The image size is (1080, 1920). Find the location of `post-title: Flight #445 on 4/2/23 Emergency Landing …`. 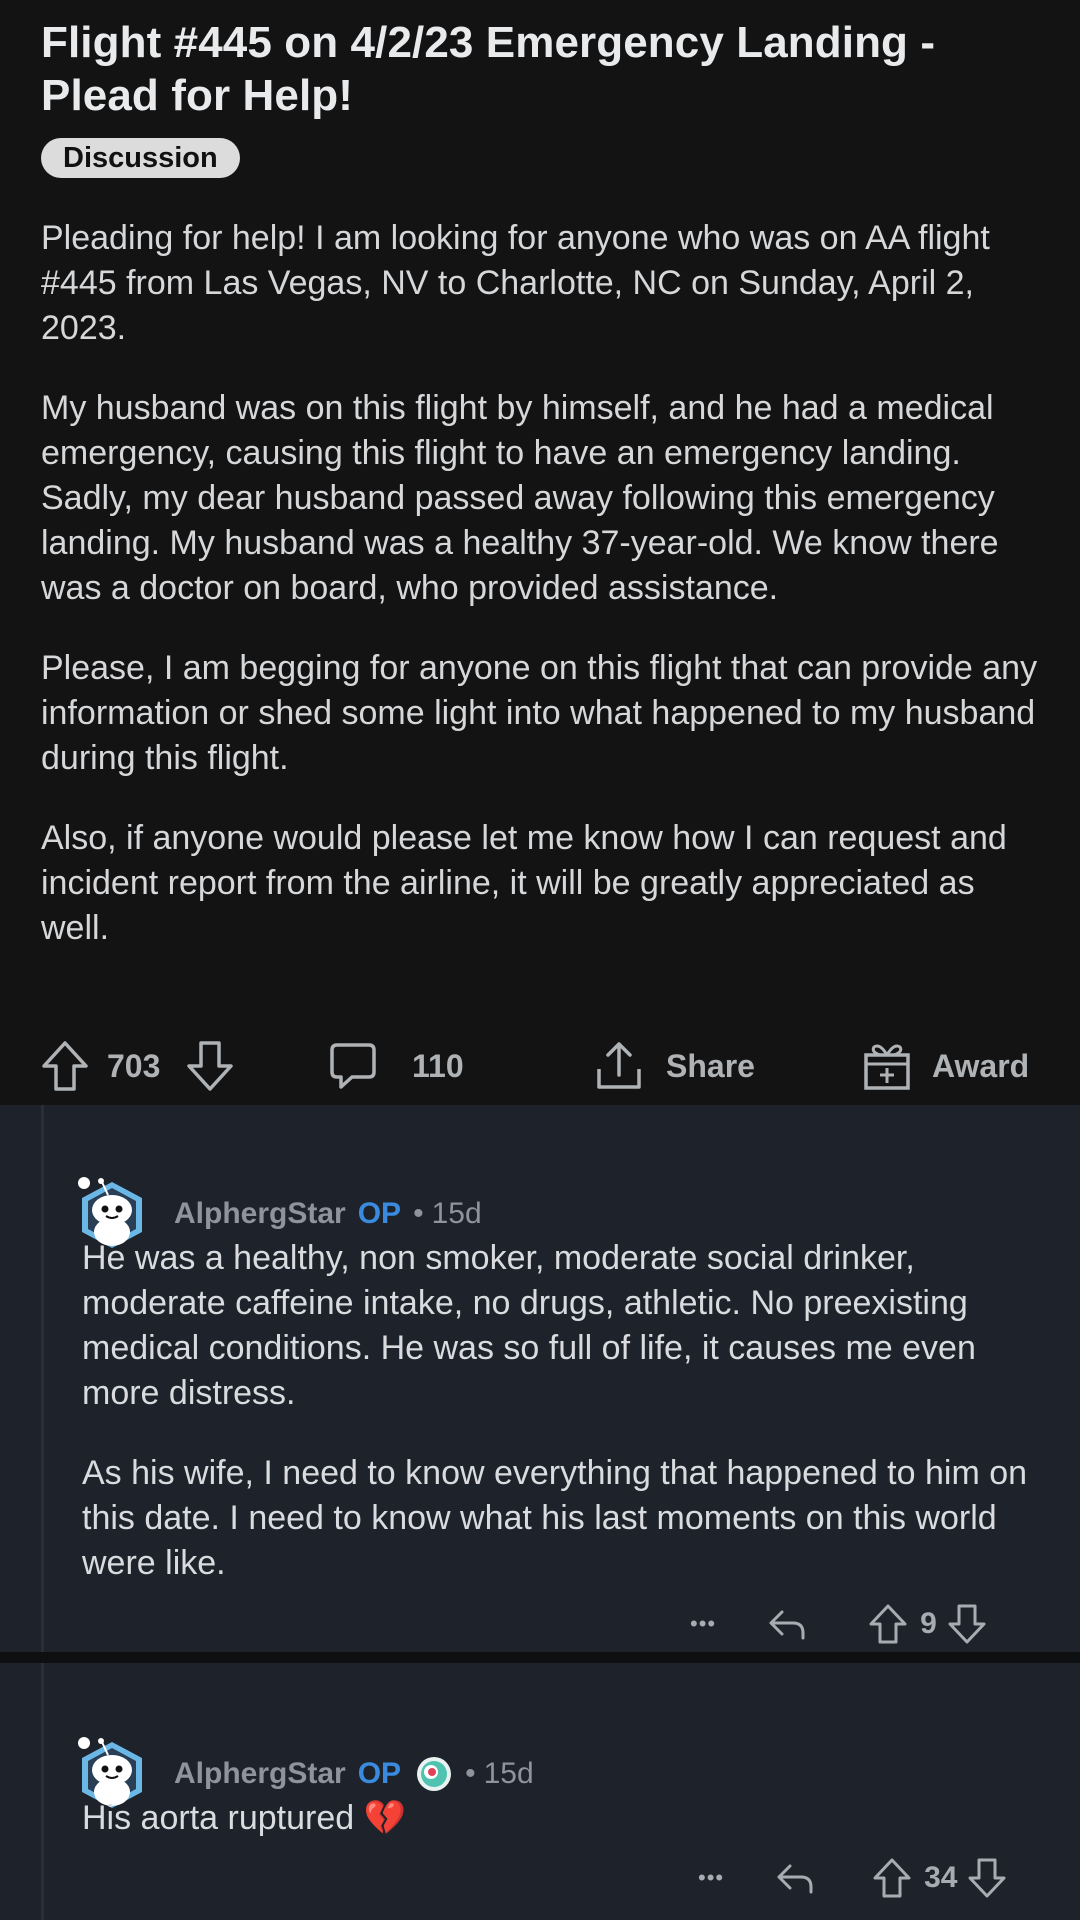

post-title: Flight #445 on 4/2/23 Emergency Landing … is located at coordinates (488, 69).